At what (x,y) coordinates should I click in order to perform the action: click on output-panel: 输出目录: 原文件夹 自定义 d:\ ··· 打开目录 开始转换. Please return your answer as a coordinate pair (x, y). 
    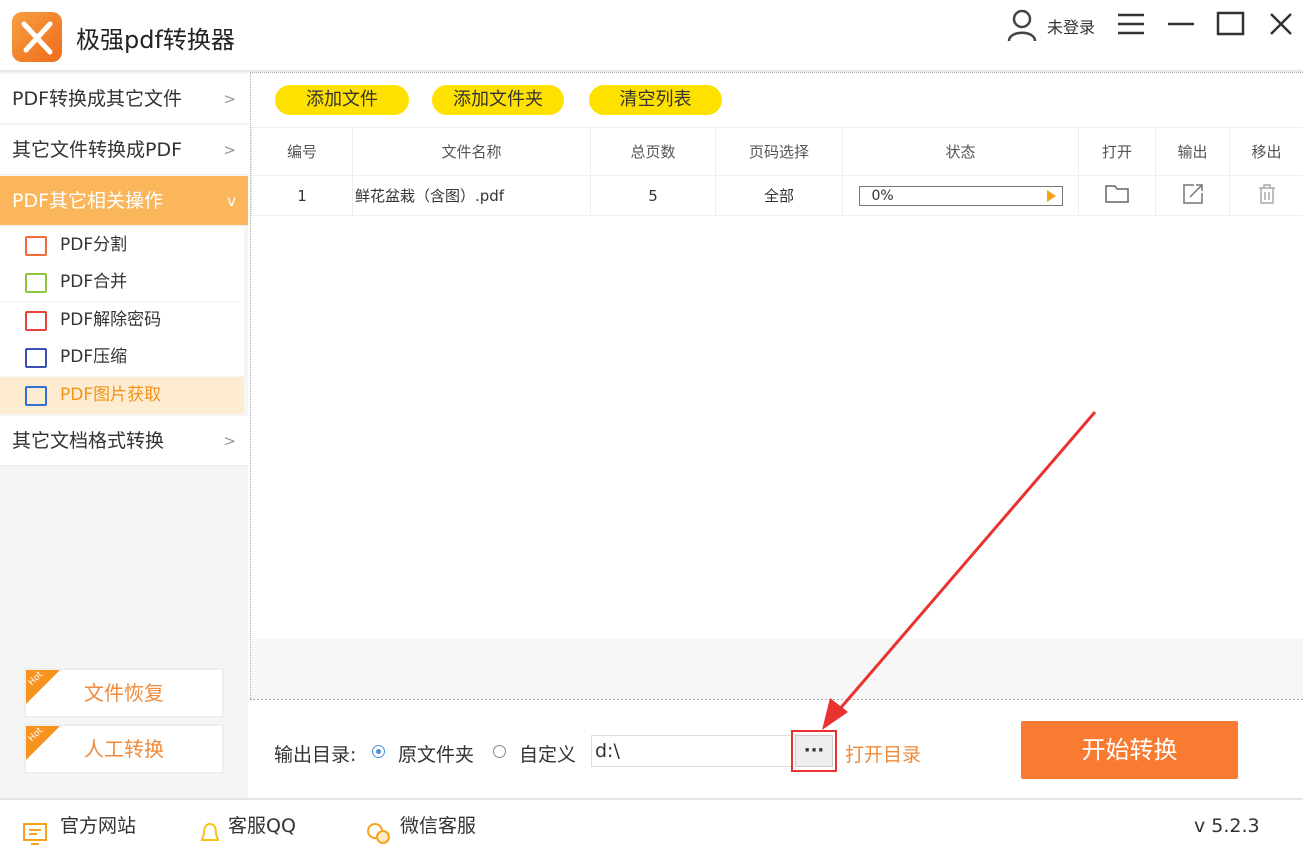
    Looking at the image, I should click on (776, 750).